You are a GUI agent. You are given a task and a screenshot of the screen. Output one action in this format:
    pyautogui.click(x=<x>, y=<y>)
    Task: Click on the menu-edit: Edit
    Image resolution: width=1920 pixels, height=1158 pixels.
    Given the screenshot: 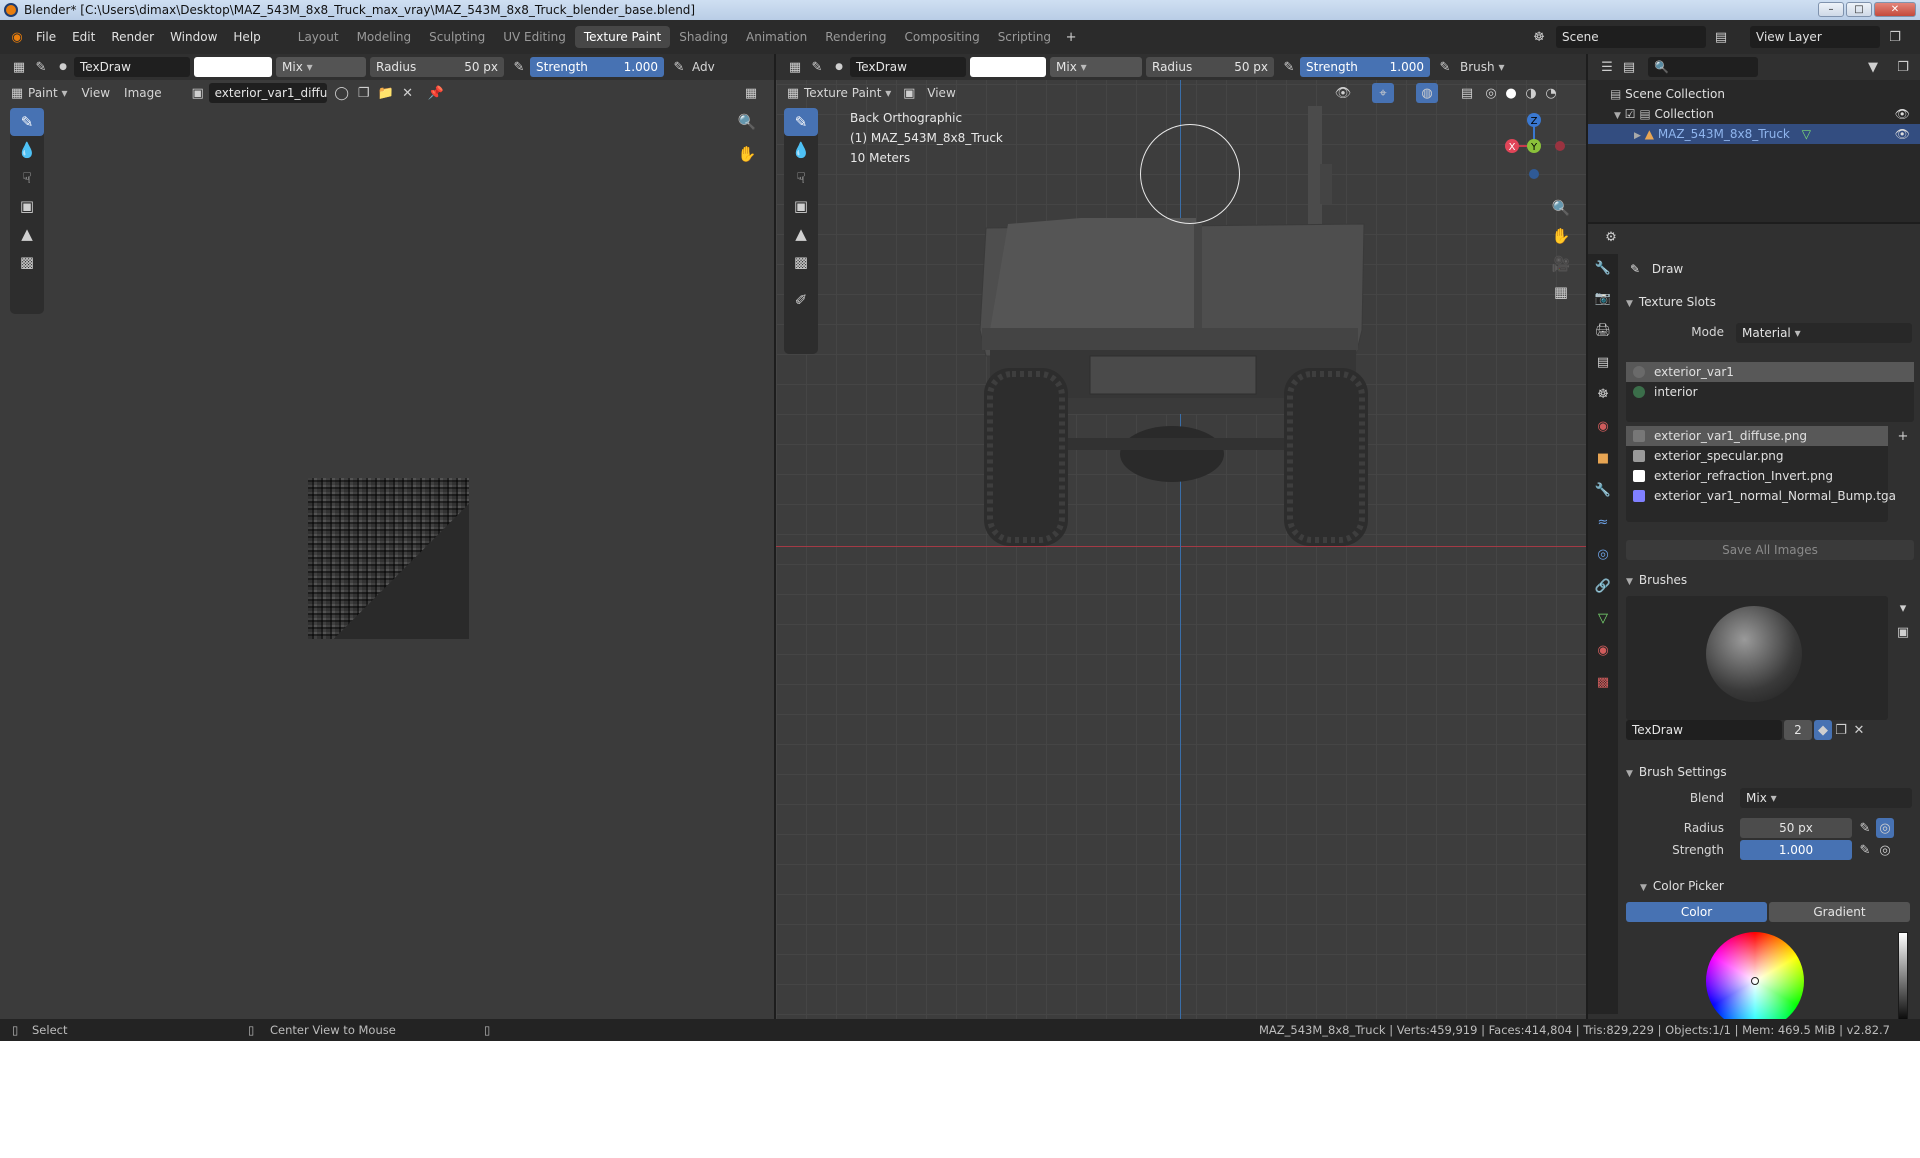 What is the action you would take?
    pyautogui.click(x=83, y=37)
    